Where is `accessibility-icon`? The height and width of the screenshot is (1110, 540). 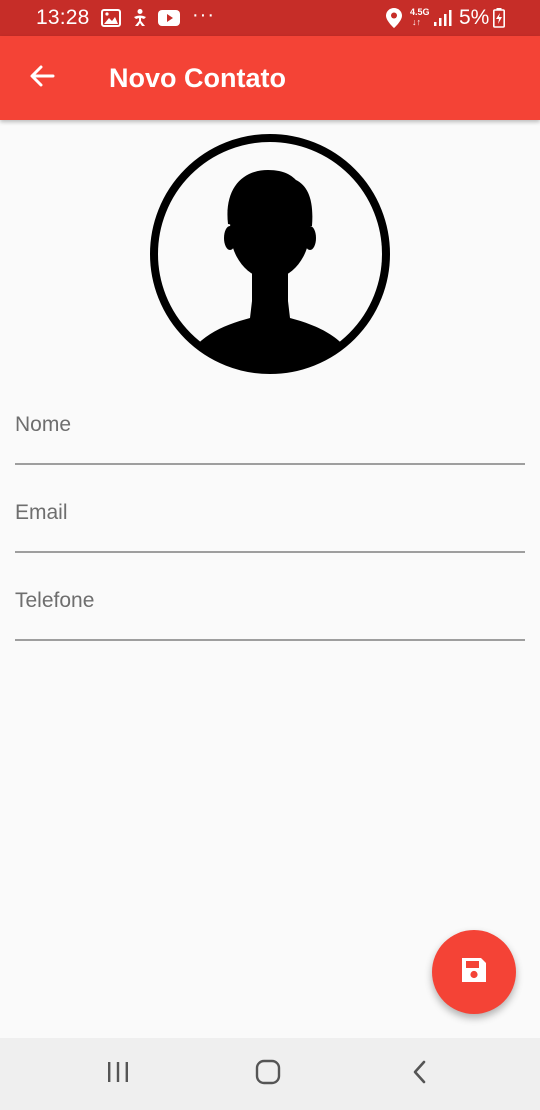
accessibility-icon is located at coordinates (140, 20).